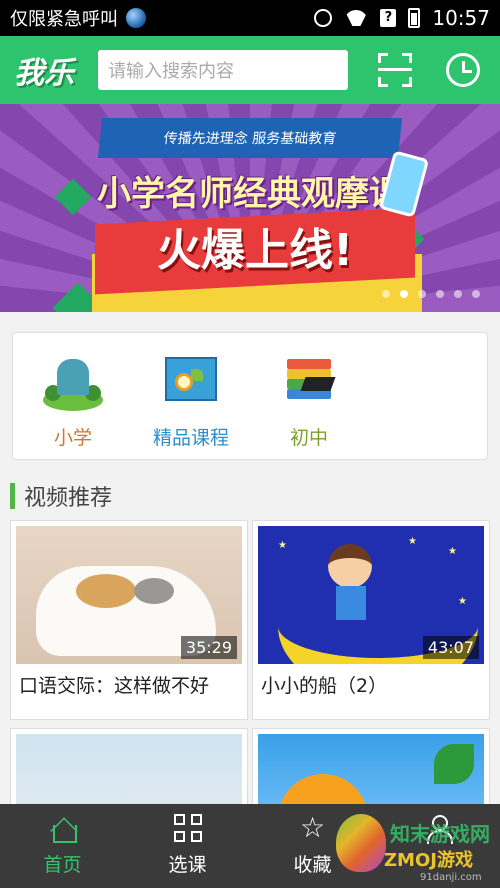 This screenshot has height=888, width=500. I want to click on watermark-line2: ZMOJ游戏, so click(428, 860).